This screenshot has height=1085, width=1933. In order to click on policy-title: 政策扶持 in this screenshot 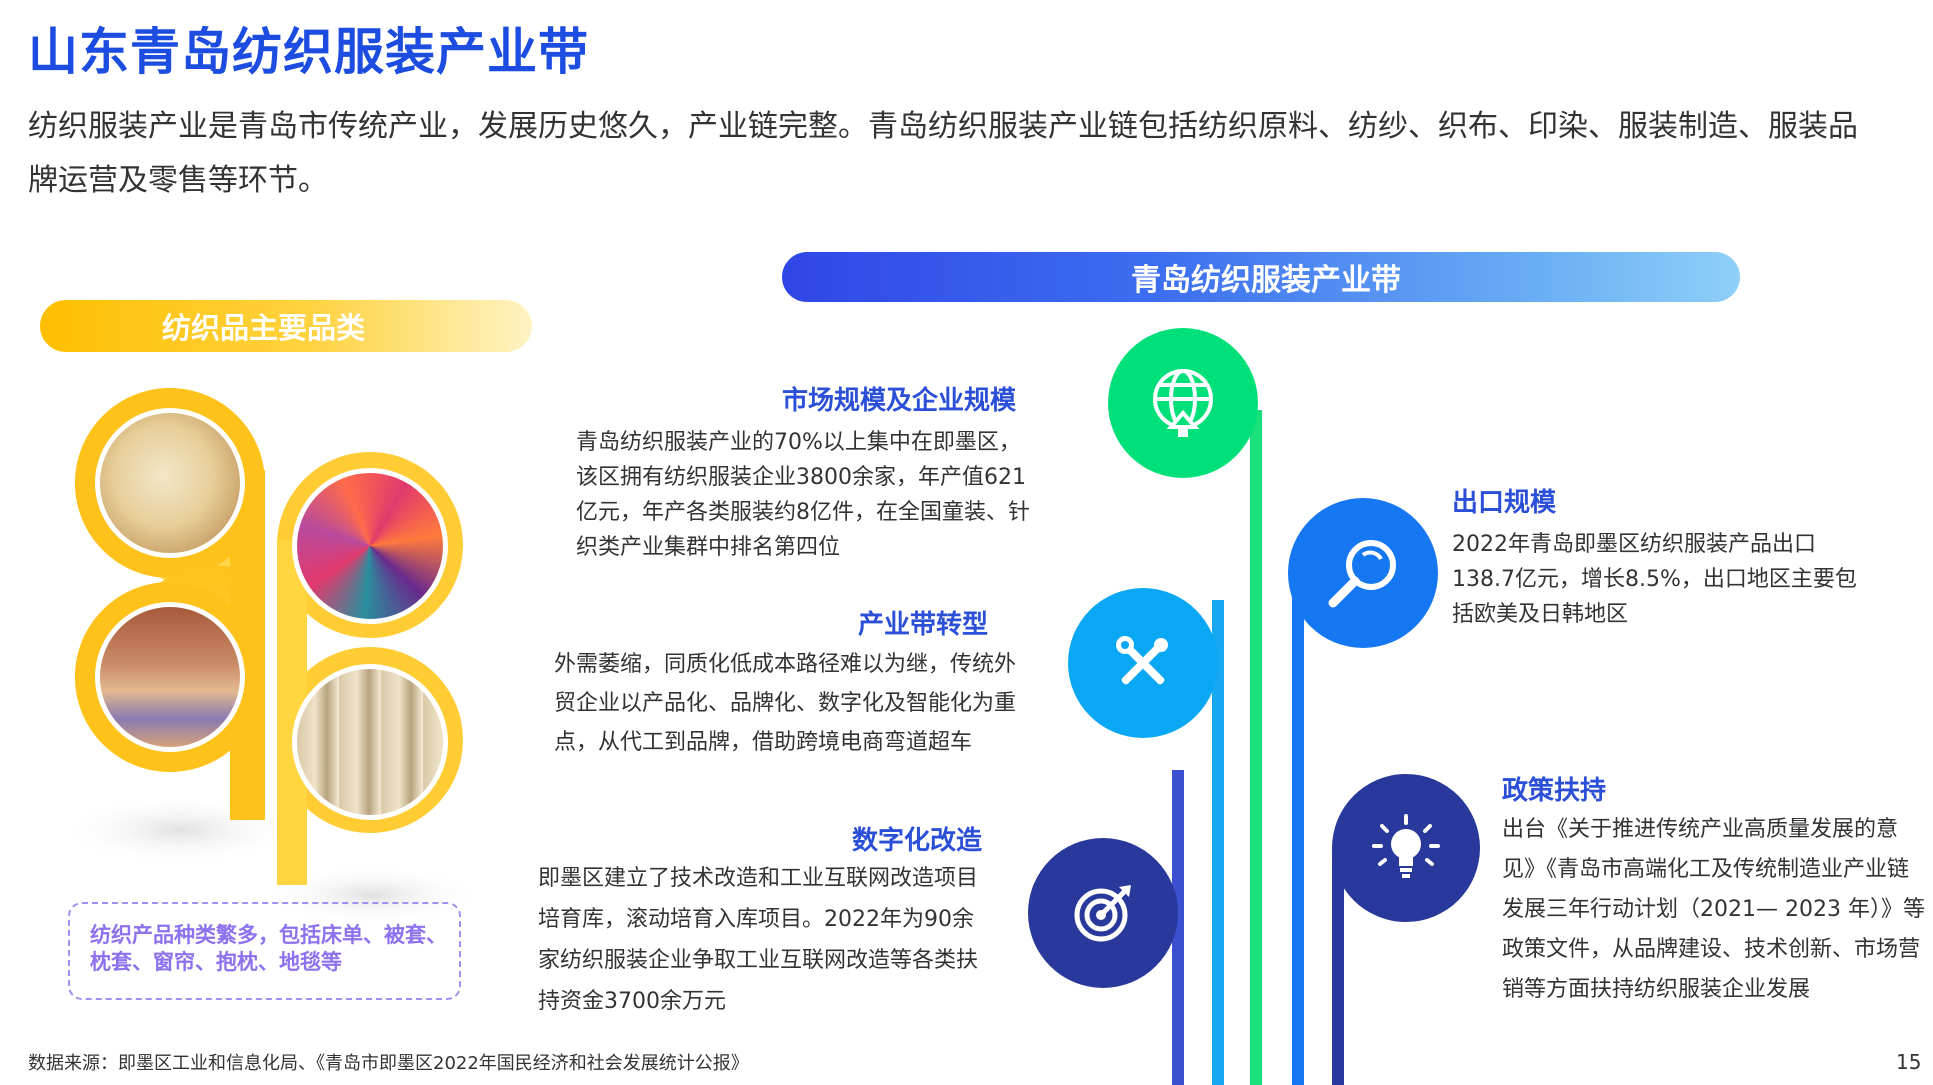, I will do `click(1554, 791)`.